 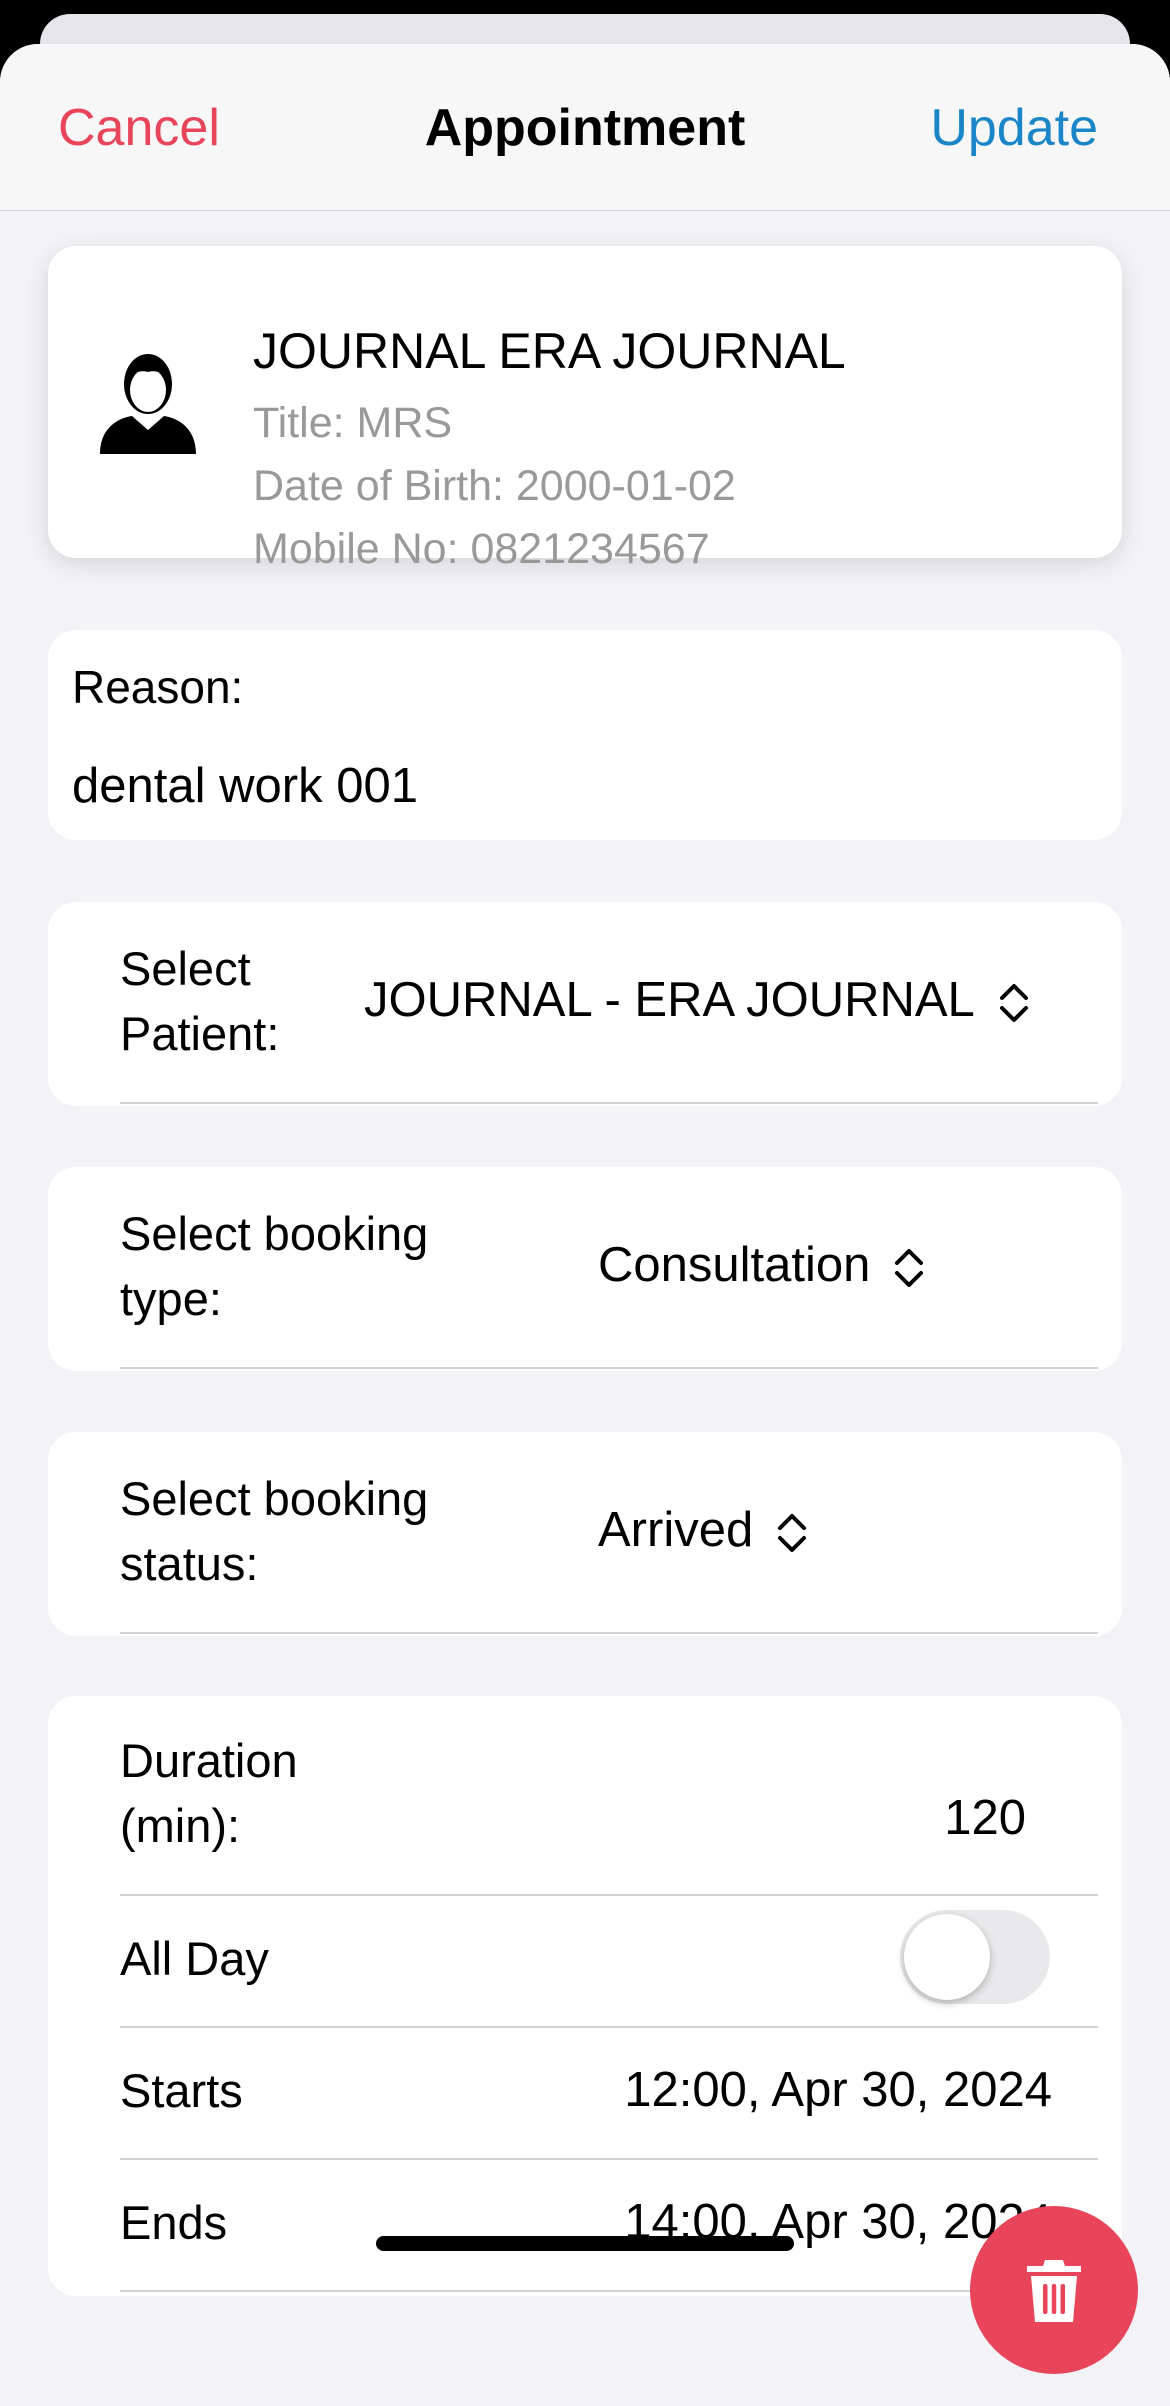 I want to click on duration-label: Duration (min):, so click(x=209, y=1793).